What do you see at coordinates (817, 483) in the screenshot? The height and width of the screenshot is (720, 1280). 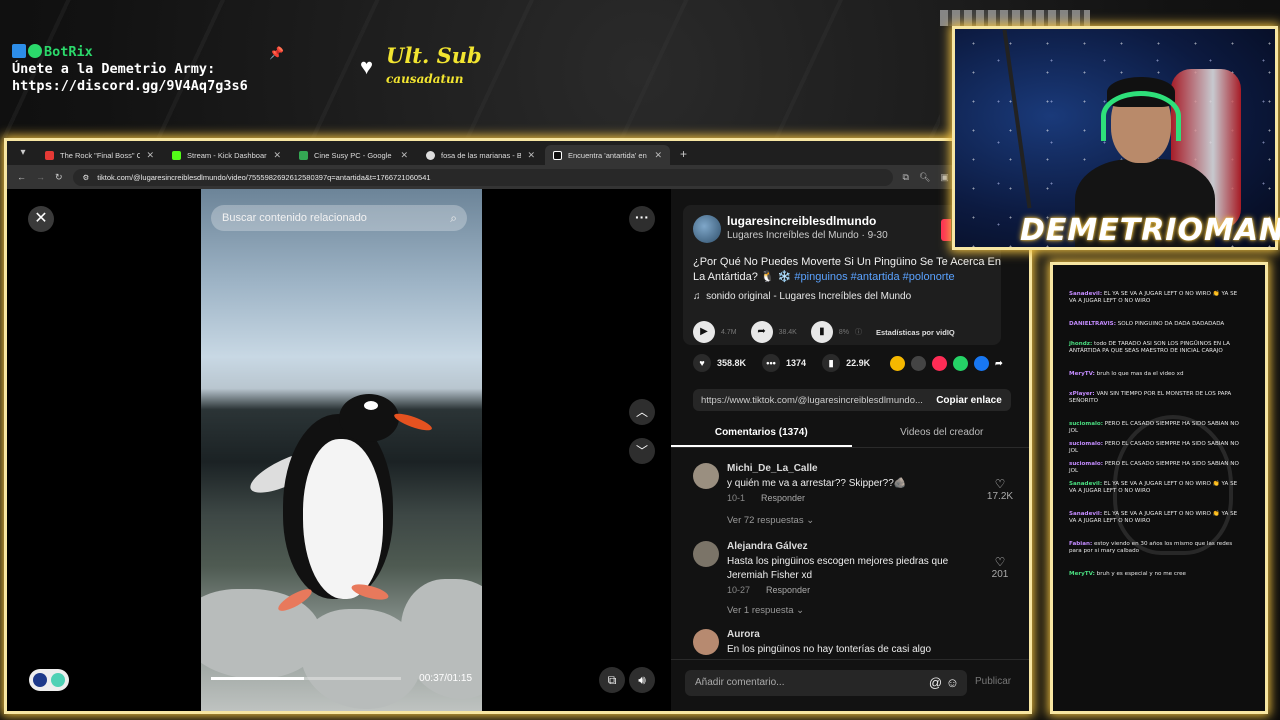 I see `comment-text: y quién me va a arrestar?? Skipper??🪨` at bounding box center [817, 483].